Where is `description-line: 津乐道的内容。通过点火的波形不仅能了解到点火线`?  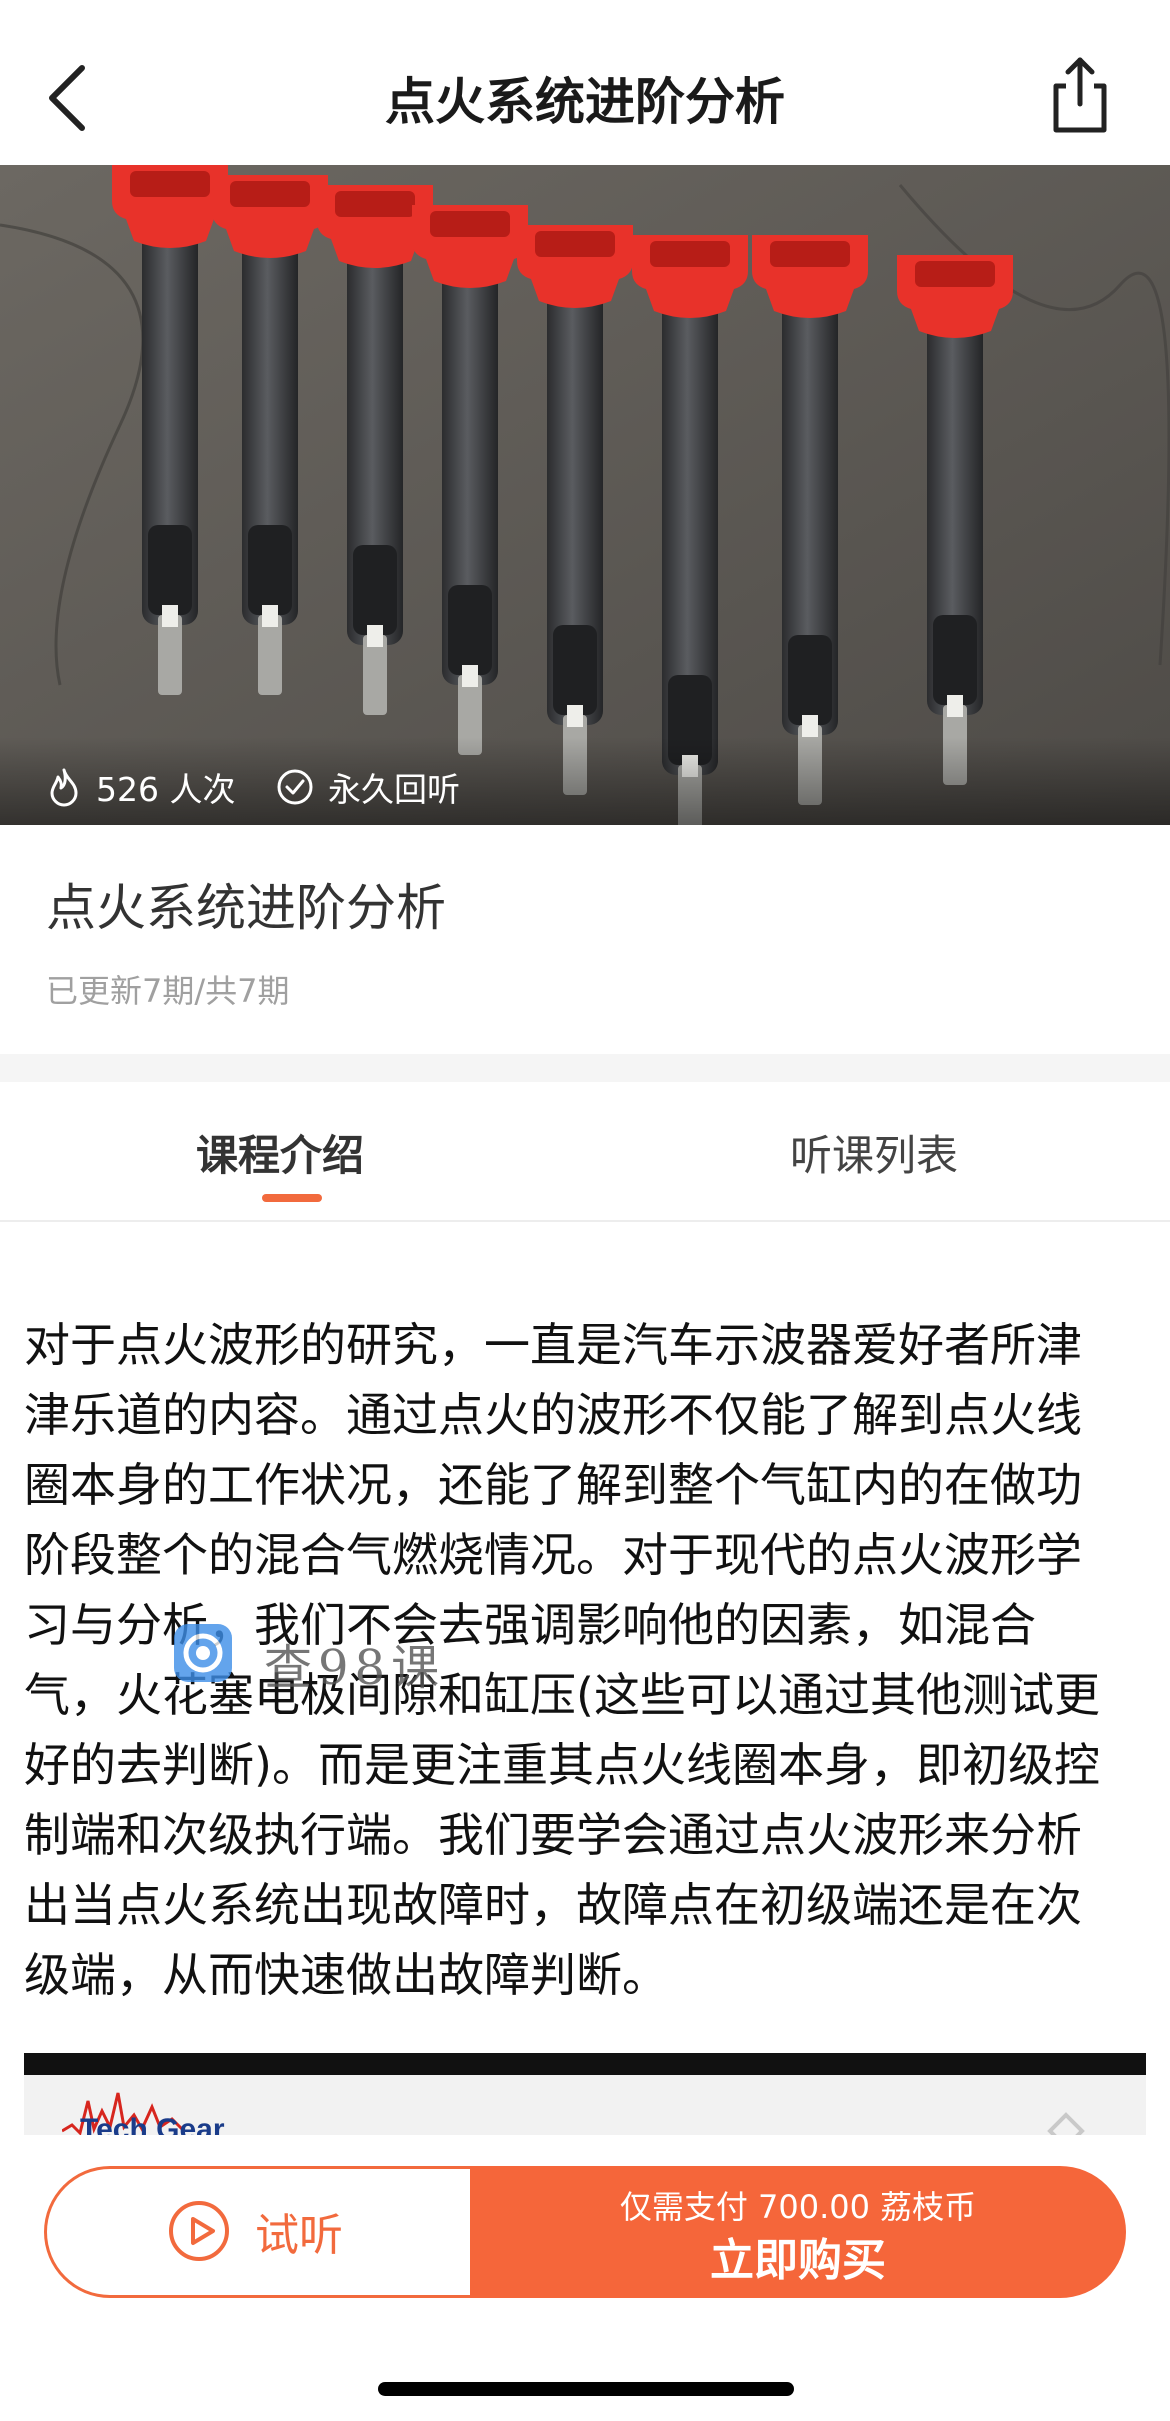
description-line: 津乐道的内容。通过点火的波形不仅能了解到点火线 is located at coordinates (553, 1415).